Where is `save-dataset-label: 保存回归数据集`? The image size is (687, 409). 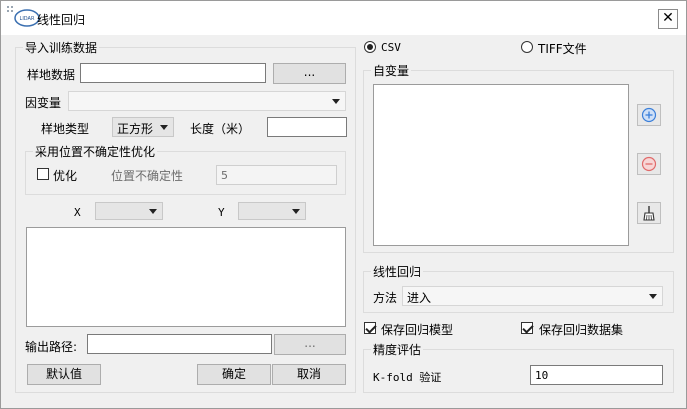
save-dataset-label: 保存回归数据集 is located at coordinates (581, 330).